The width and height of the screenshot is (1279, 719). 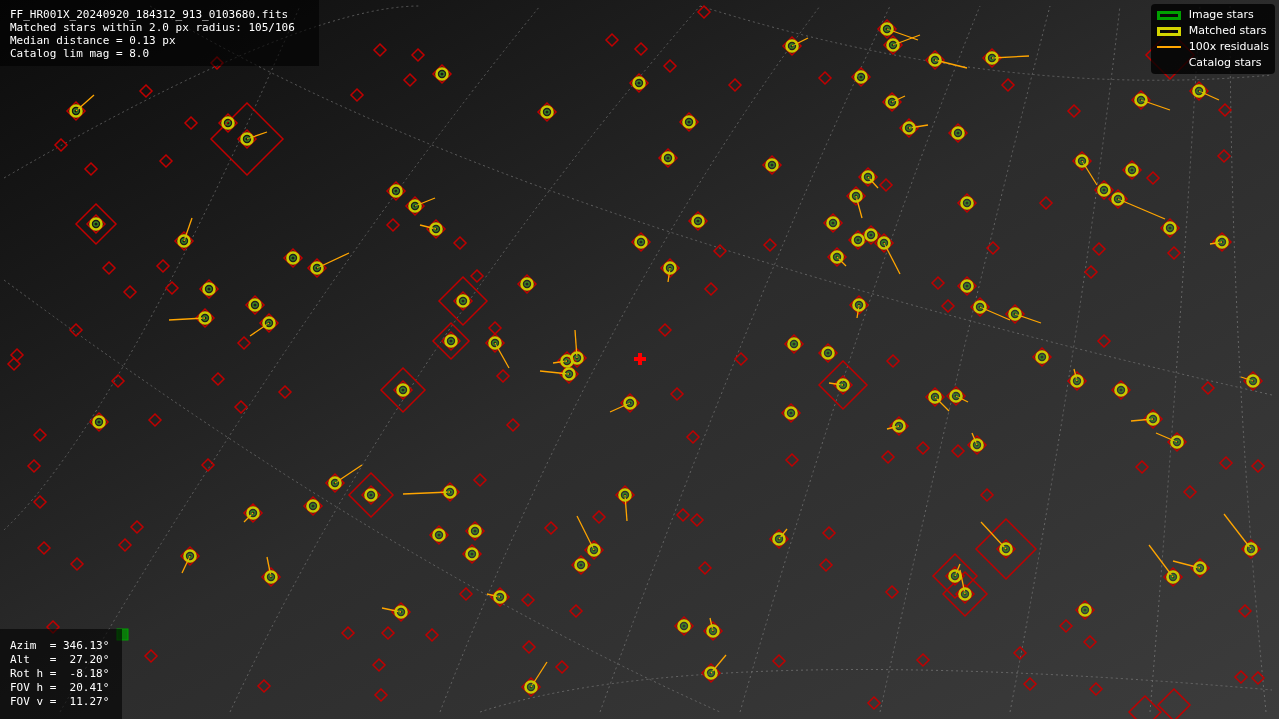 I want to click on info-text: Matched stars within 2.0 px radius: 105/106, so click(x=153, y=27).